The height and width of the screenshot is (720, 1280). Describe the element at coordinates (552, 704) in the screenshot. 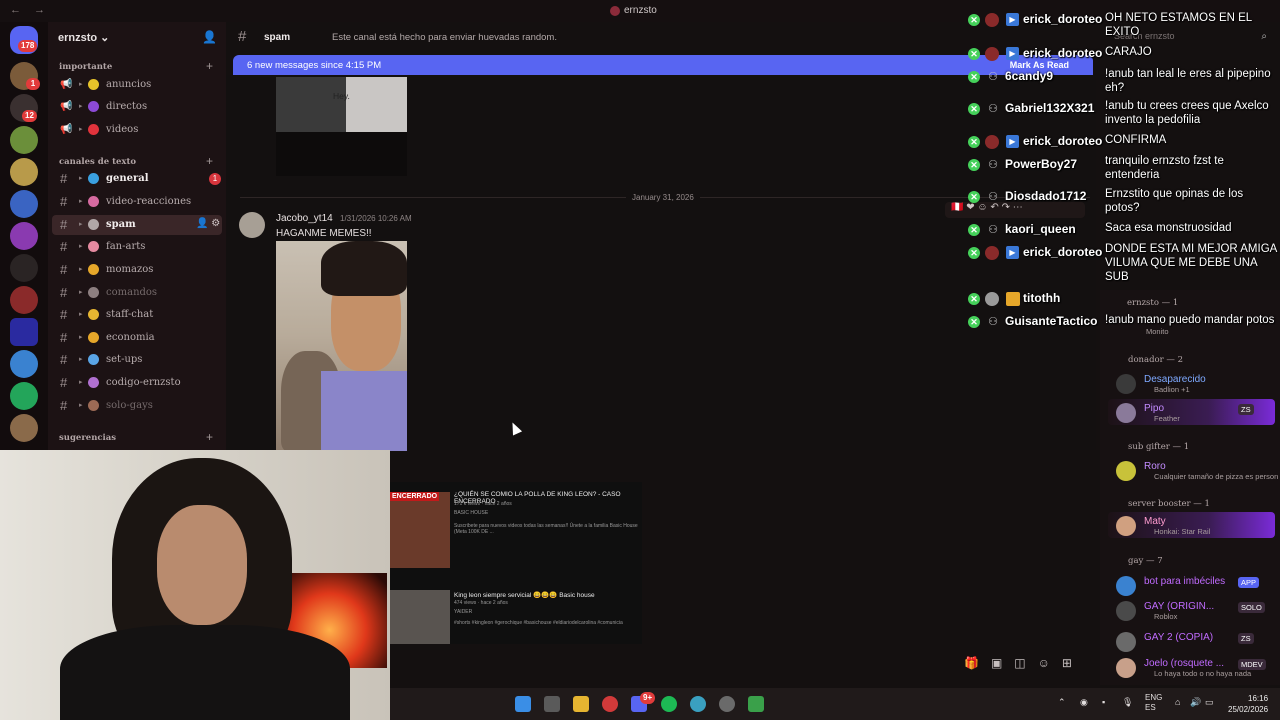

I see `task-view-icon` at that location.